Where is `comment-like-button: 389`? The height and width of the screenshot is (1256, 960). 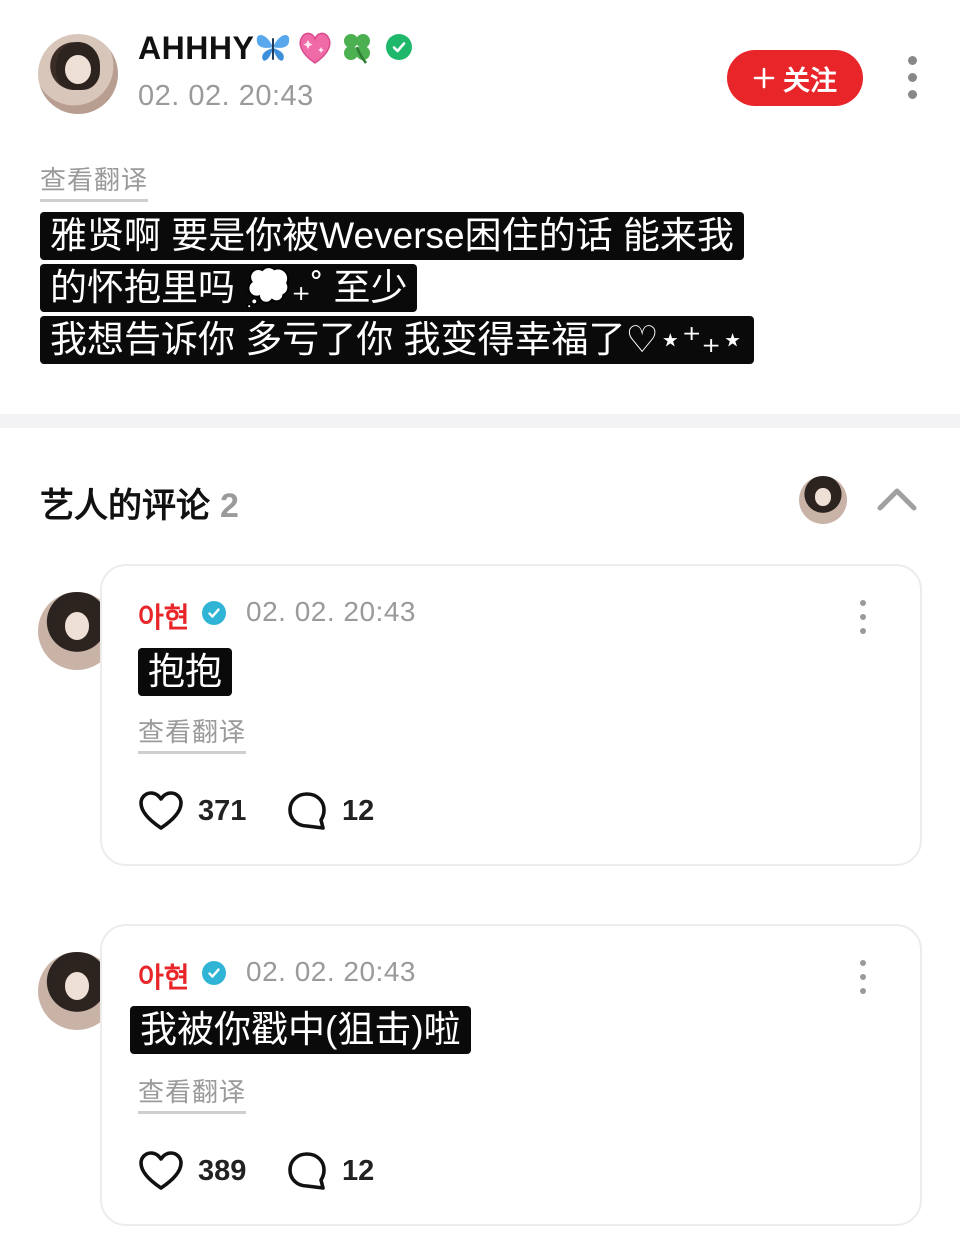 comment-like-button: 389 is located at coordinates (192, 1171).